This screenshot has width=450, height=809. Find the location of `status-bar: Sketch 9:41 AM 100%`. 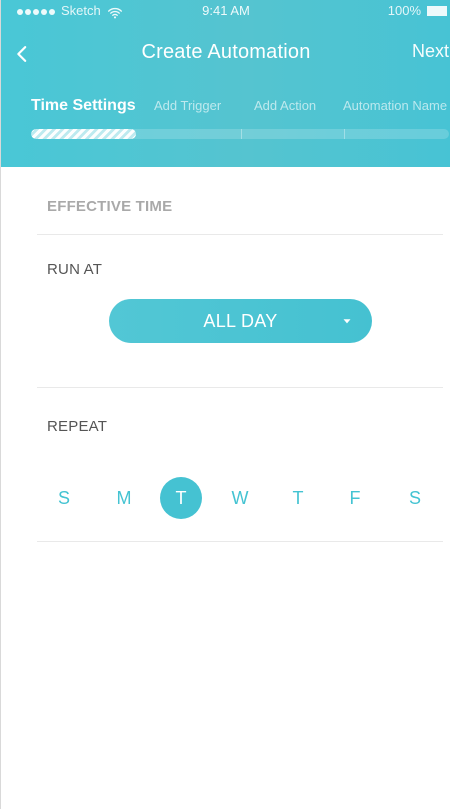

status-bar: Sketch 9:41 AM 100% is located at coordinates (225, 11).